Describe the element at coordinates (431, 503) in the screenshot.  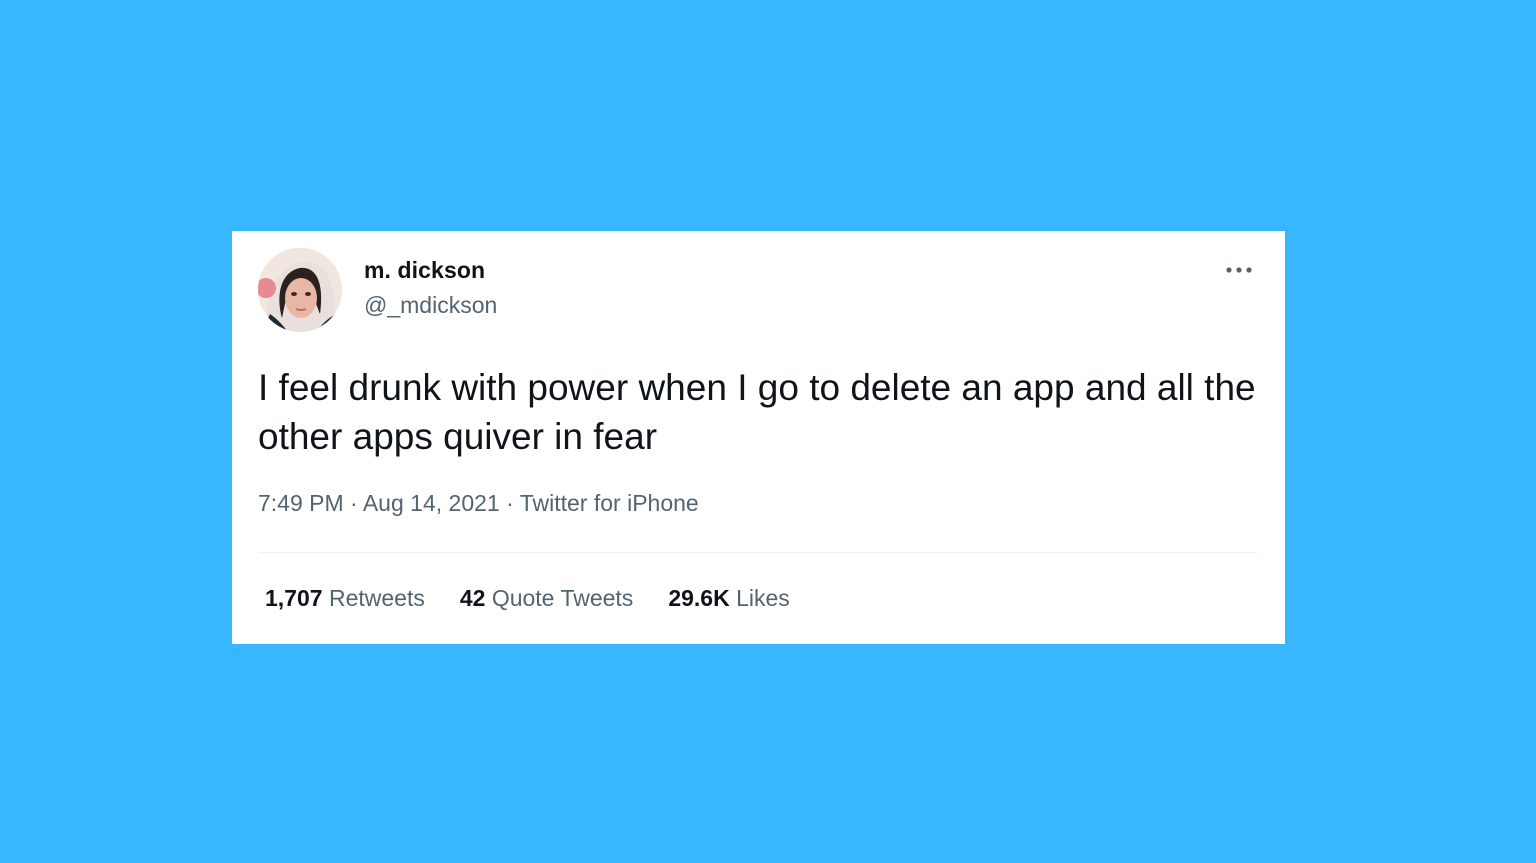
I see `tweet-date: Aug 14, 2021` at that location.